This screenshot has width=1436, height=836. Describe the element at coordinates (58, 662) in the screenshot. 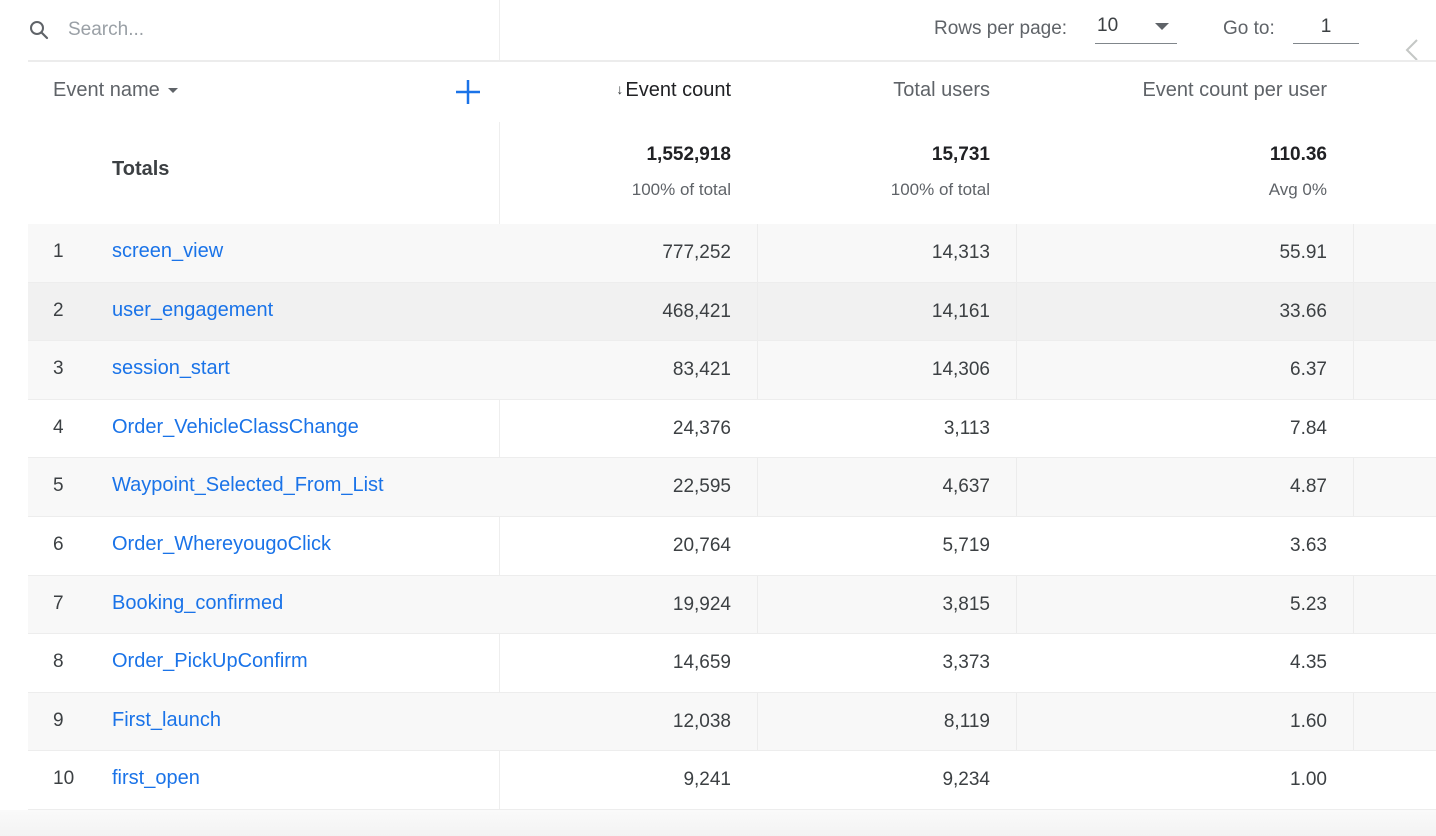

I see `row-index: 8` at that location.